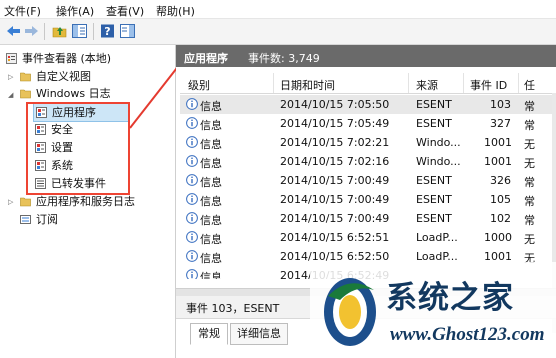 This screenshot has width=556, height=358. I want to click on tree-label: 应用程序和服务日志, so click(85, 201).